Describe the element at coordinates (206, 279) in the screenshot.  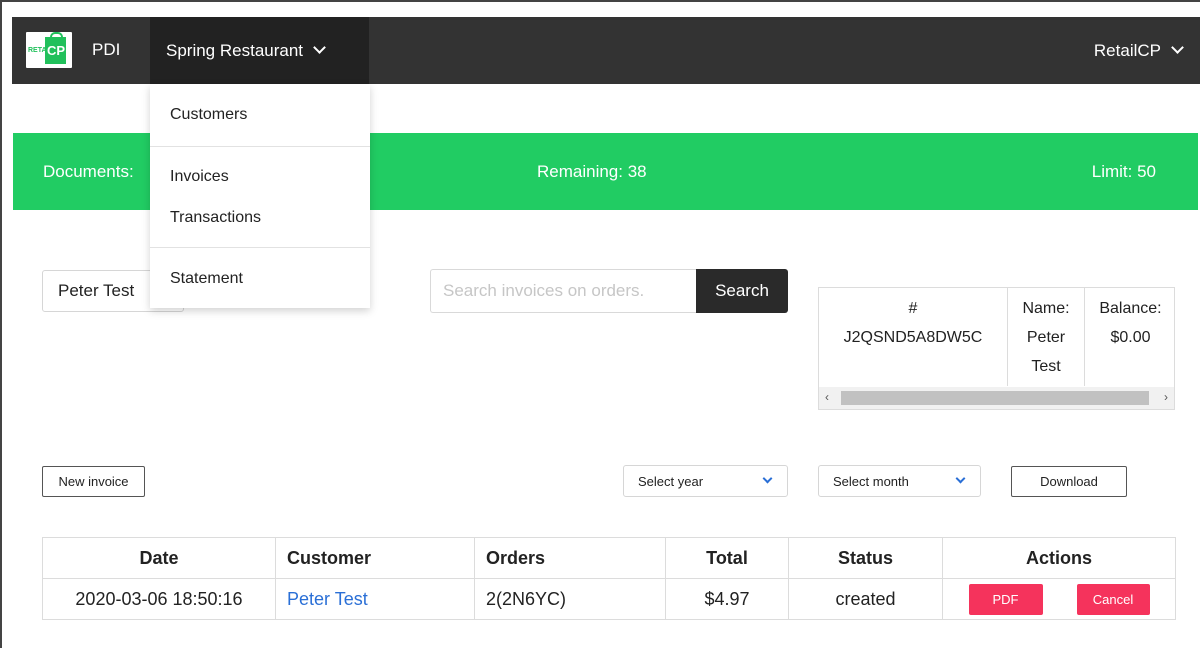
I see `menu-item-statement: Statement` at that location.